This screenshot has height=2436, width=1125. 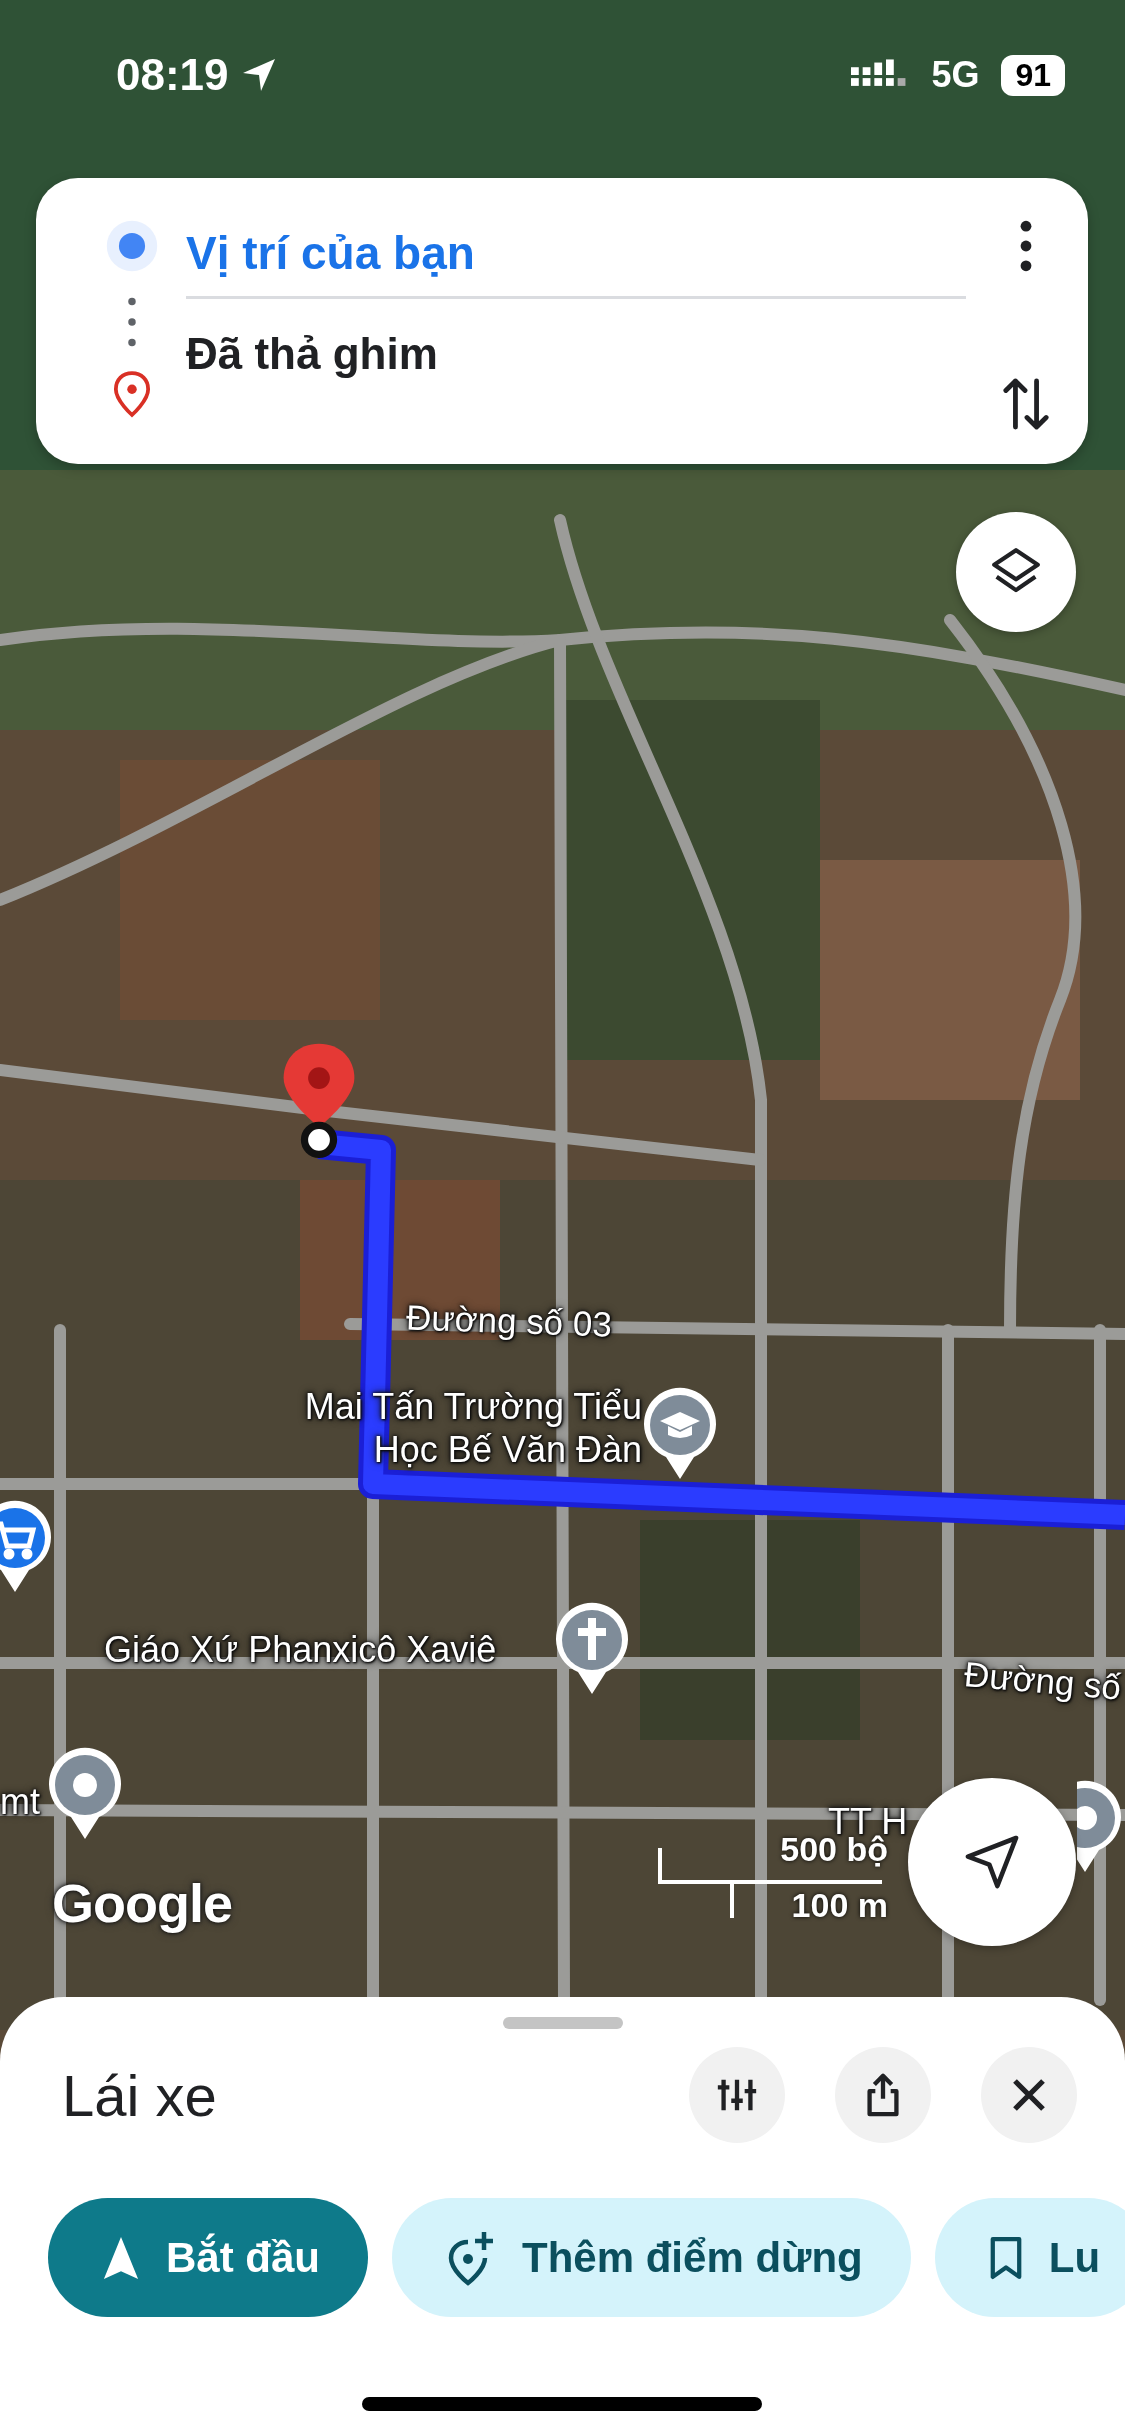 I want to click on current-location-icon, so click(x=132, y=246).